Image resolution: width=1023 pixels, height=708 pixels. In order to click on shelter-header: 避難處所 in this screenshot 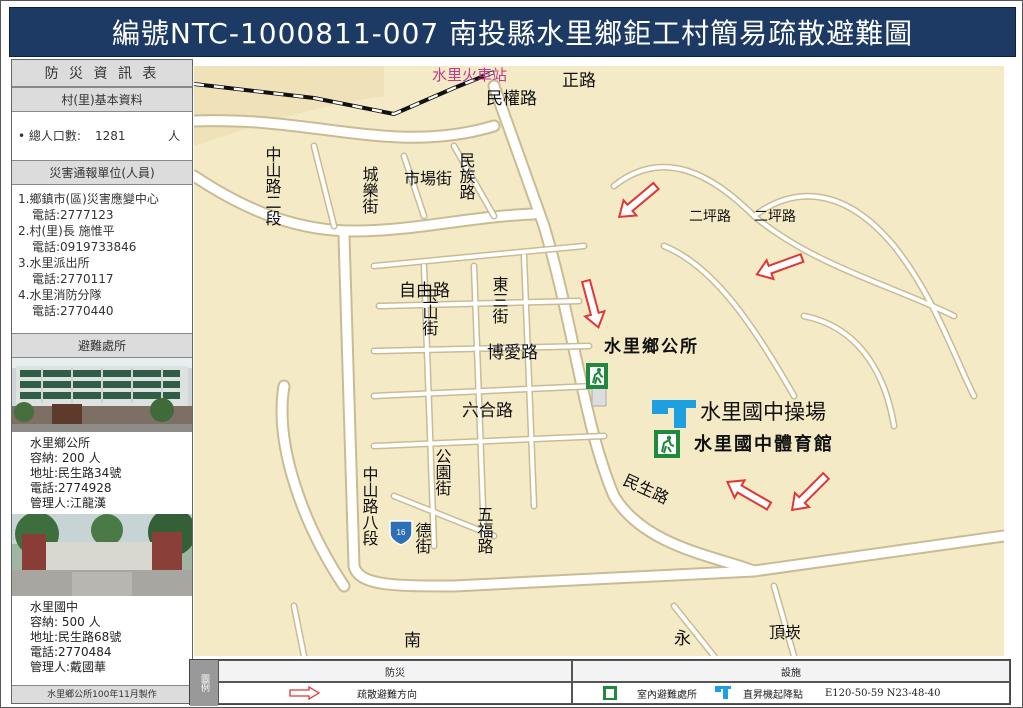, I will do `click(102, 345)`.